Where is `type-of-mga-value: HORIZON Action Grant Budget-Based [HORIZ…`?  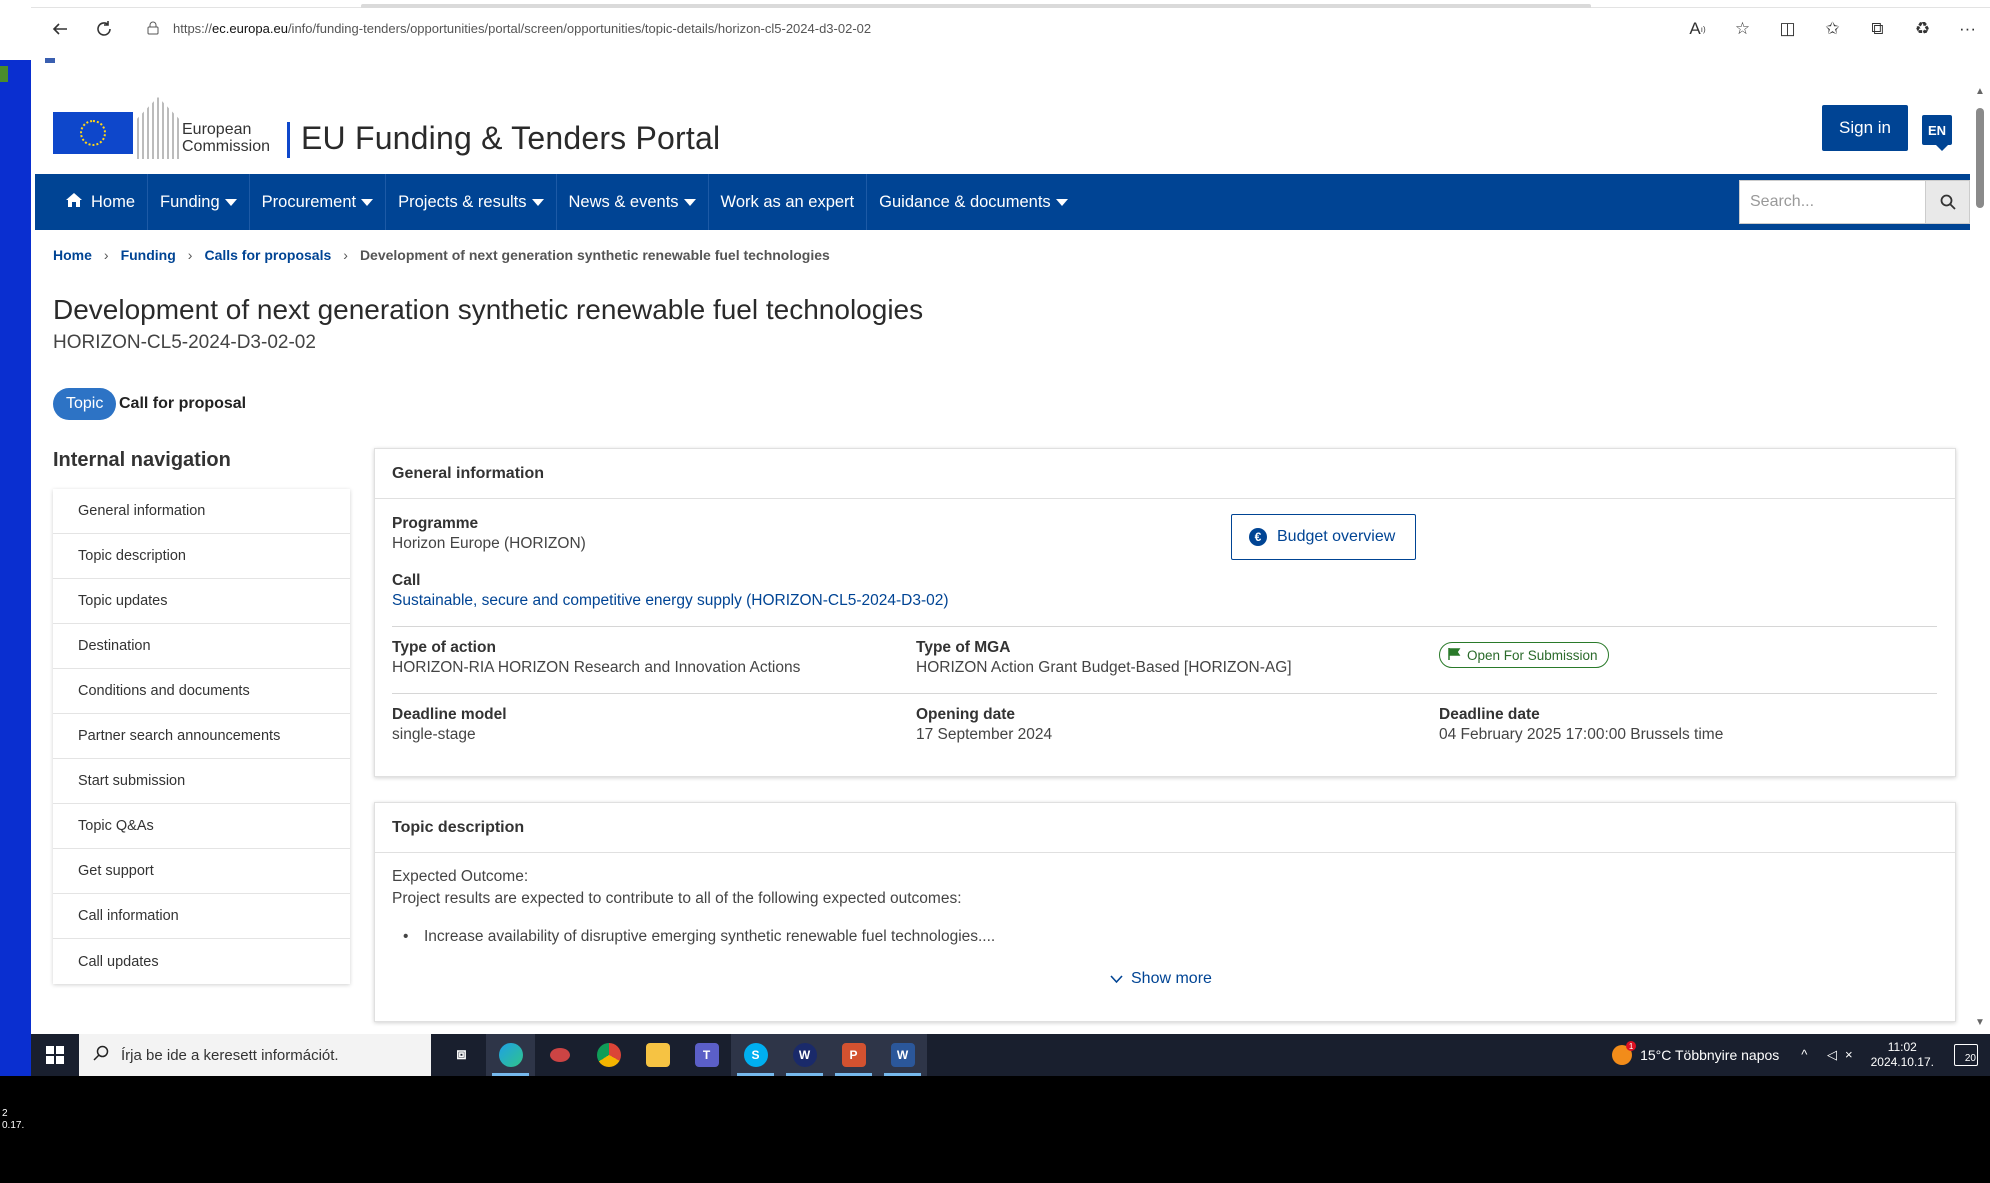 type-of-mga-value: HORIZON Action Grant Budget-Based [HORIZ… is located at coordinates (1104, 667).